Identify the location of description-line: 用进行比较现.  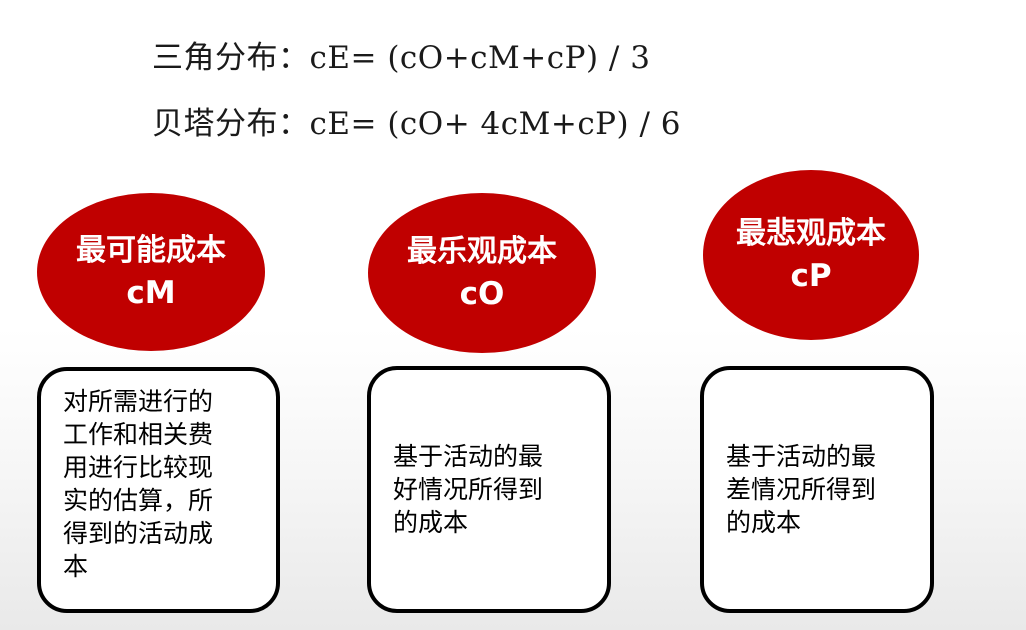
(138, 467).